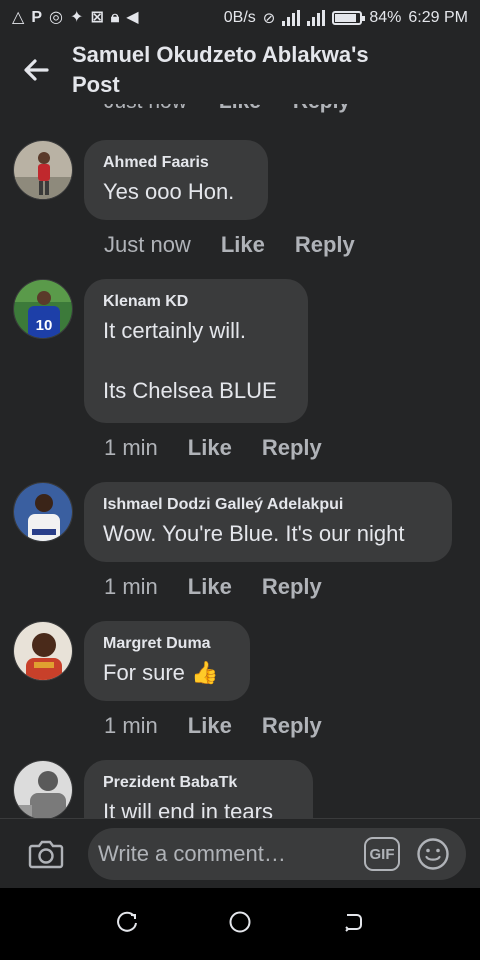 The image size is (480, 960). I want to click on signal-icon, so click(291, 18).